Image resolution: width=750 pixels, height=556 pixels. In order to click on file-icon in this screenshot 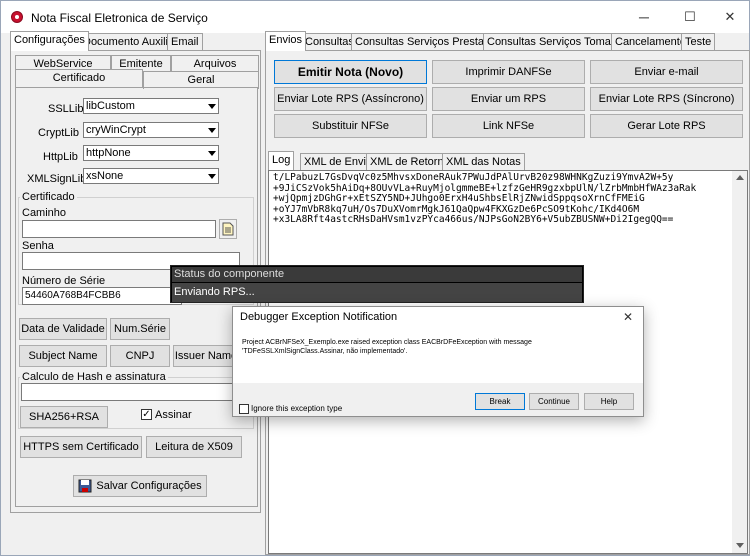, I will do `click(228, 229)`.